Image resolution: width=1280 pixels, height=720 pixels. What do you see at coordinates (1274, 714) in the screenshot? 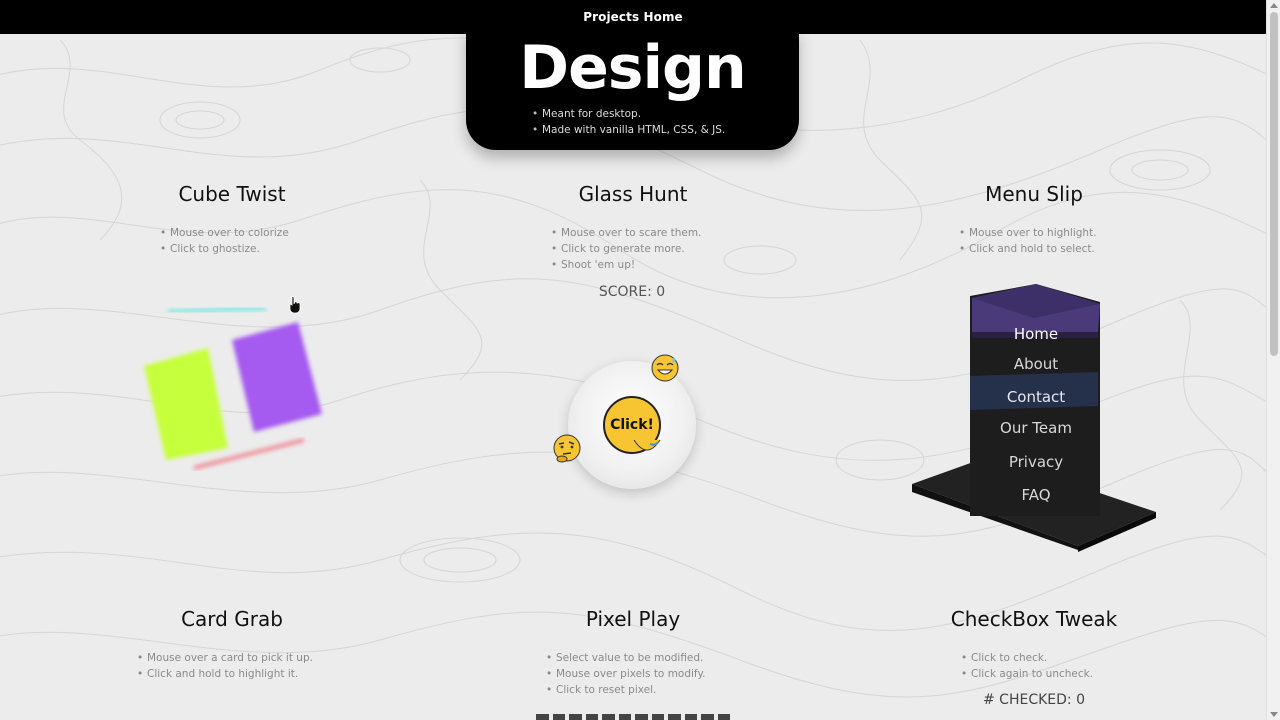
I see `scroll-down-icon` at bounding box center [1274, 714].